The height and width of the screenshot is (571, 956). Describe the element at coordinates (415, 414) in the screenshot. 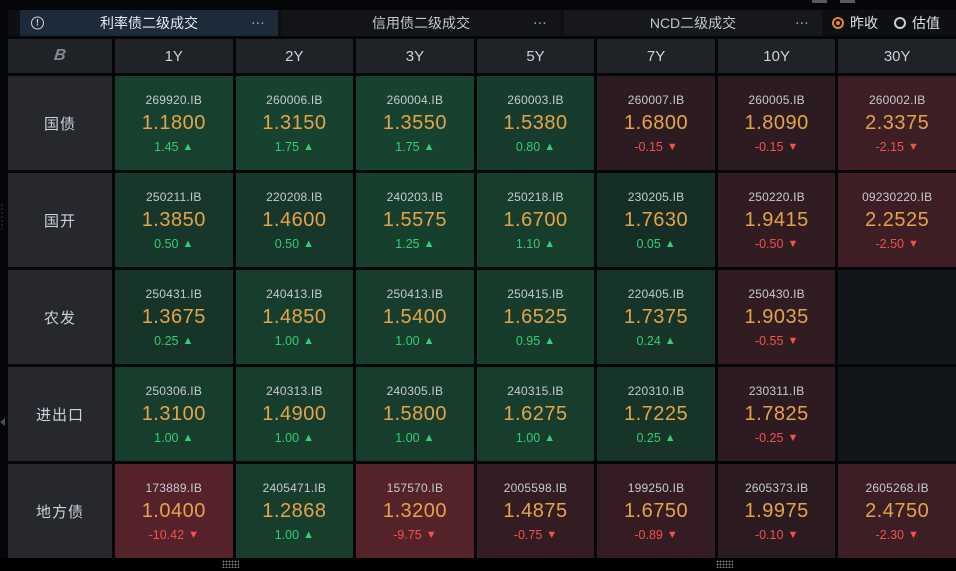

I see `quote-cell: 240305.IB 1.5800 1.00 ▲` at that location.